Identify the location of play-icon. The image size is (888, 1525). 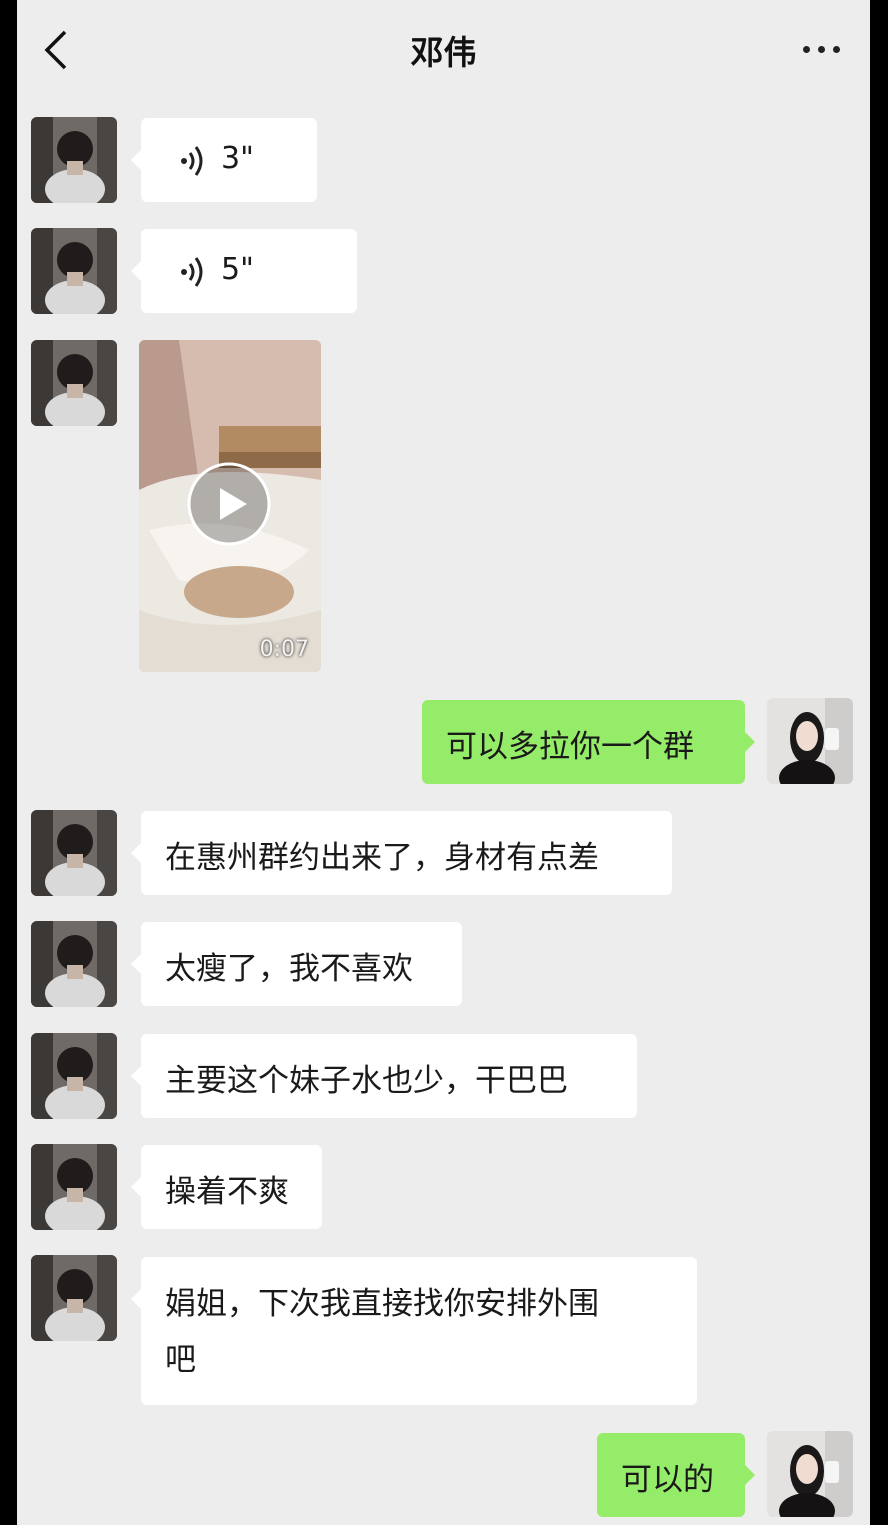
(229, 504).